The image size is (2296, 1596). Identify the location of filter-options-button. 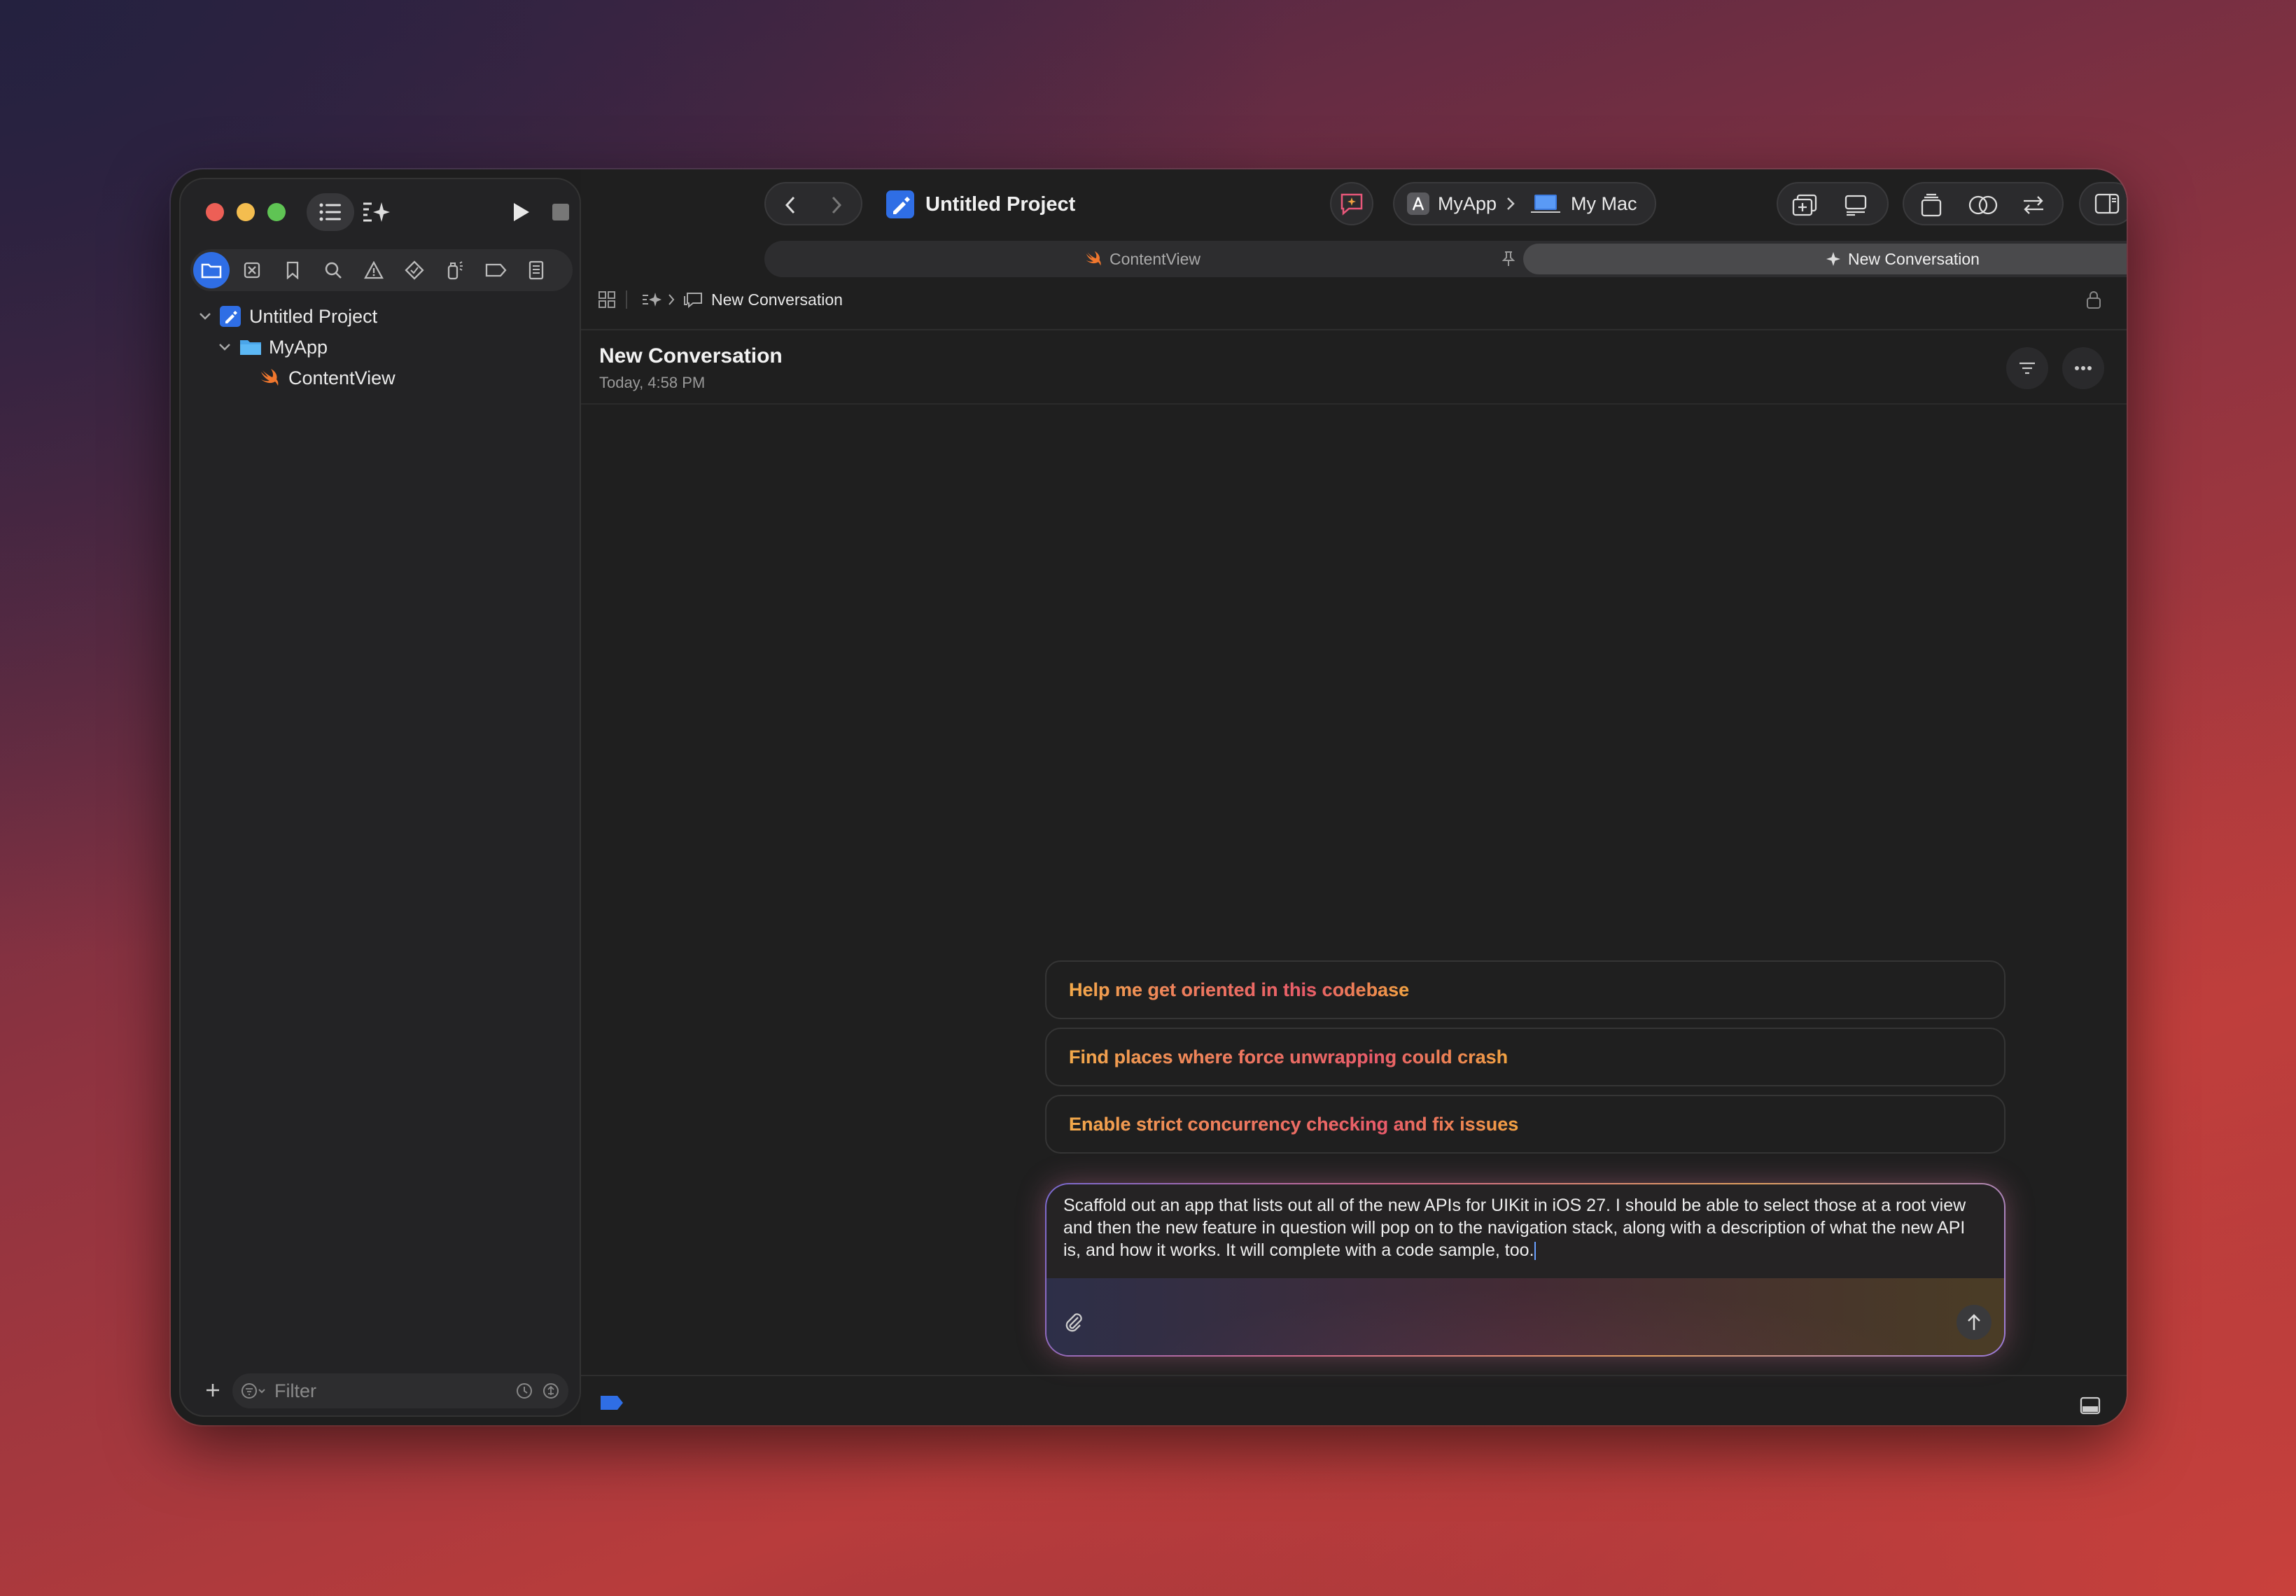
(2027, 368).